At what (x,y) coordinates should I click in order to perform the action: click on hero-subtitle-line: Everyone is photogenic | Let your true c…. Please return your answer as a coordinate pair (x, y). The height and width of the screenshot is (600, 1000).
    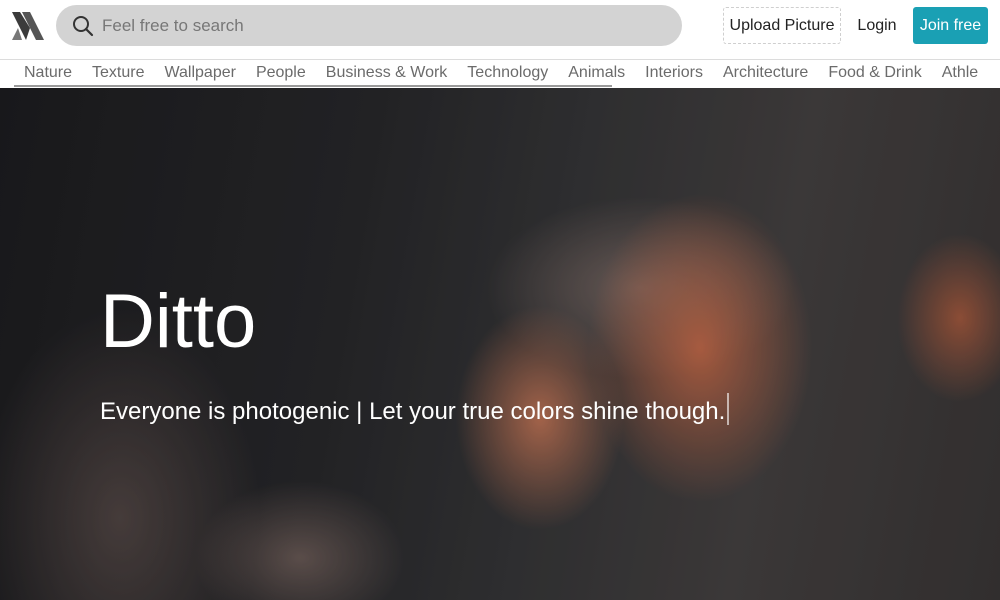
    Looking at the image, I should click on (415, 409).